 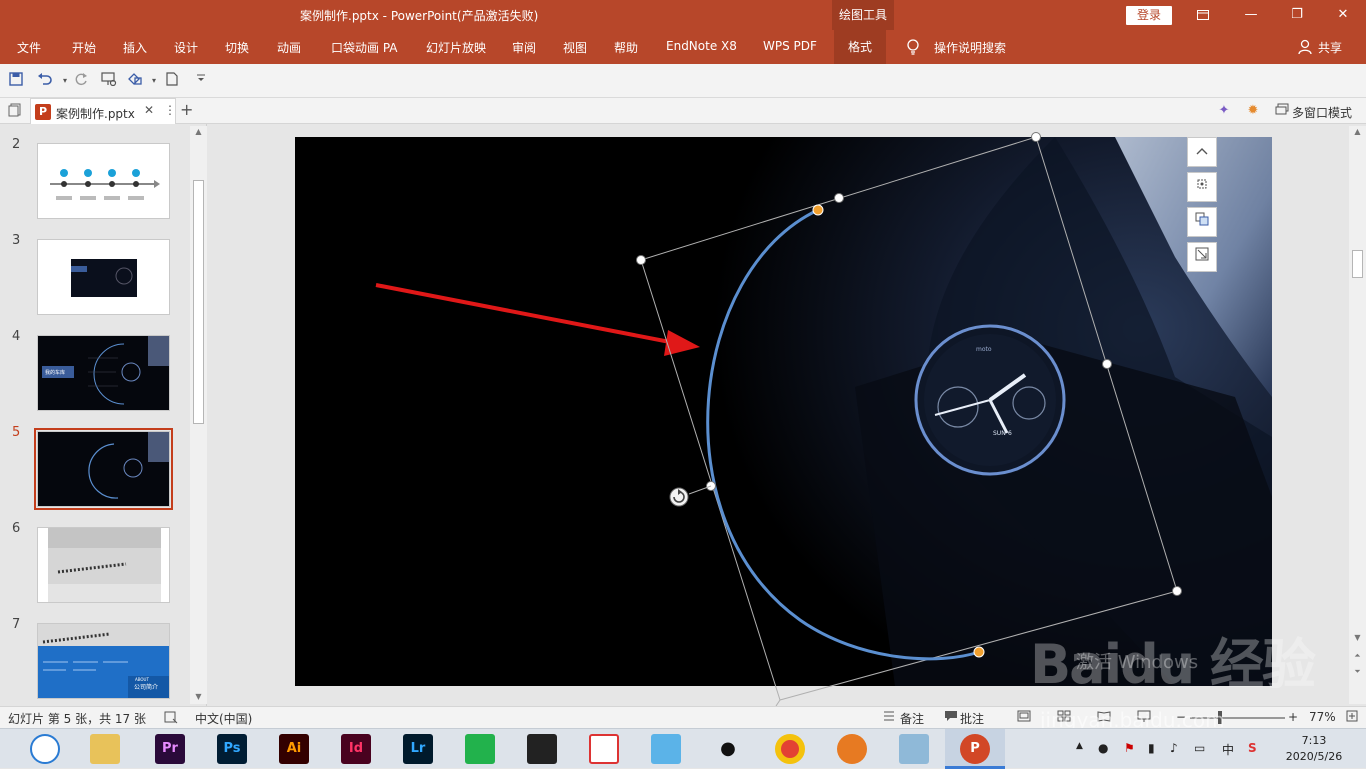 I want to click on arrange-icon, so click(x=1202, y=222).